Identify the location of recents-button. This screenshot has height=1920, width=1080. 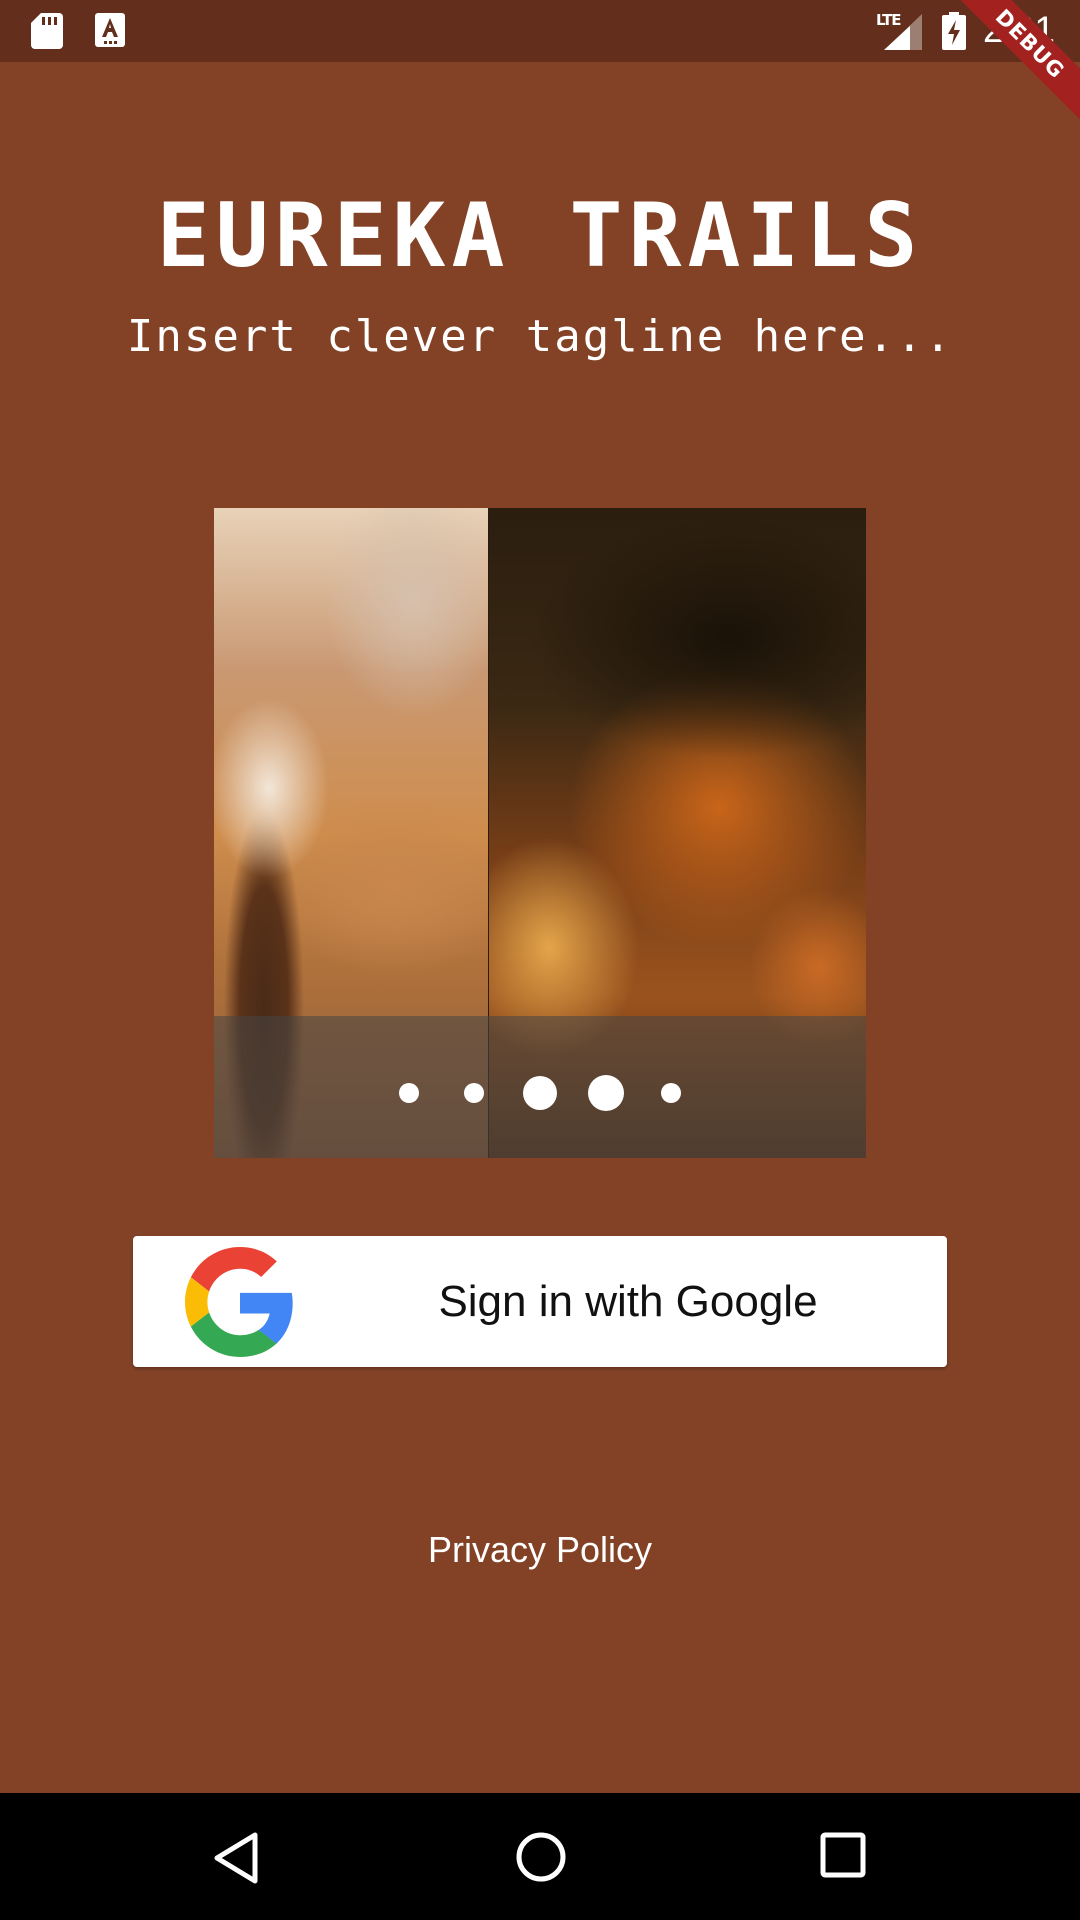
(844, 1856).